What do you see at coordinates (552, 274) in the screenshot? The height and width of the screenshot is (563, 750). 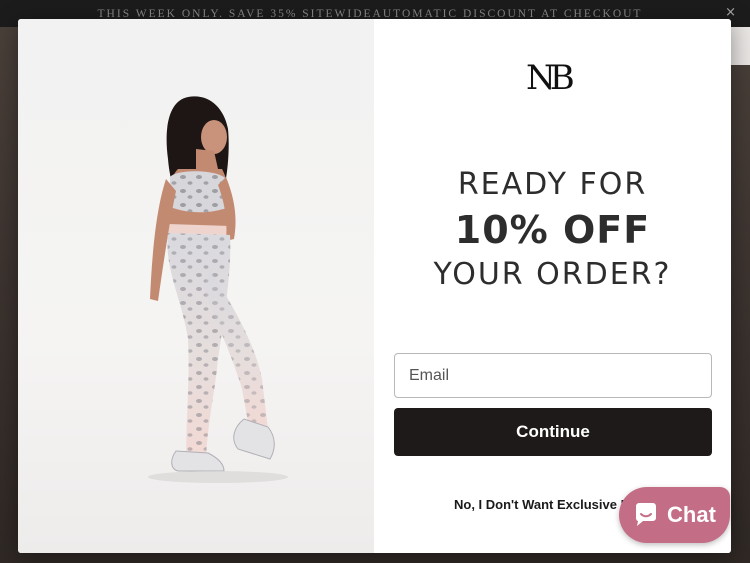 I see `headline-your-order: YOUR ORDER?` at bounding box center [552, 274].